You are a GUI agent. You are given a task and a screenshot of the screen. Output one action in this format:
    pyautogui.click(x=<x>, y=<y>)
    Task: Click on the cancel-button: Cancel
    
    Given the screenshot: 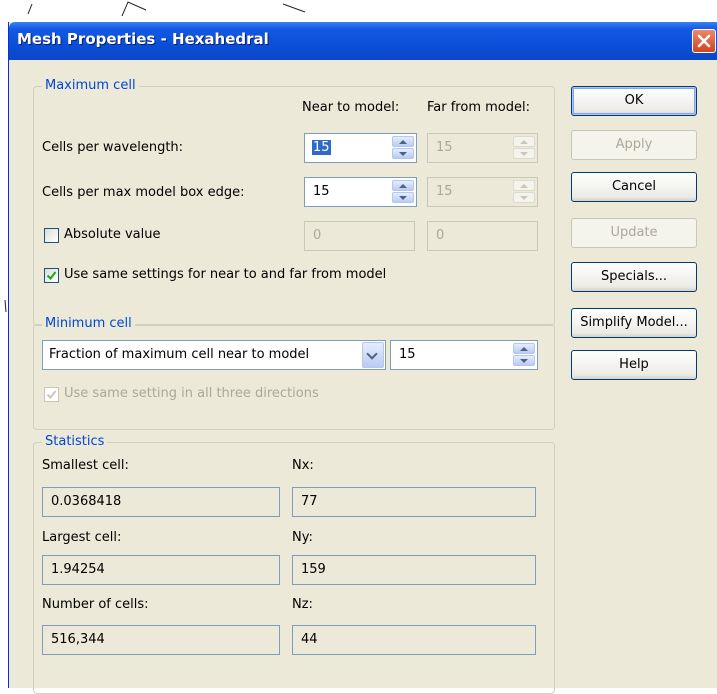 What is the action you would take?
    pyautogui.click(x=634, y=187)
    